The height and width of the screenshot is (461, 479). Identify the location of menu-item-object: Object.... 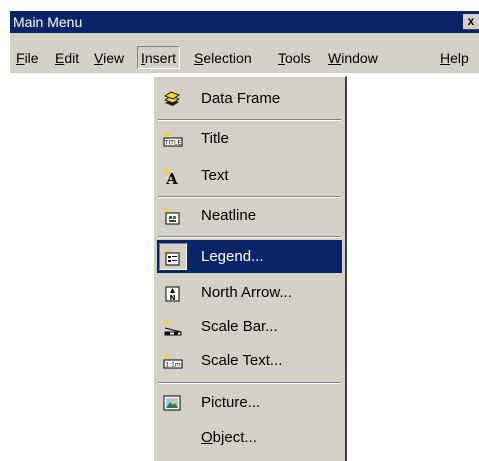
(249, 437).